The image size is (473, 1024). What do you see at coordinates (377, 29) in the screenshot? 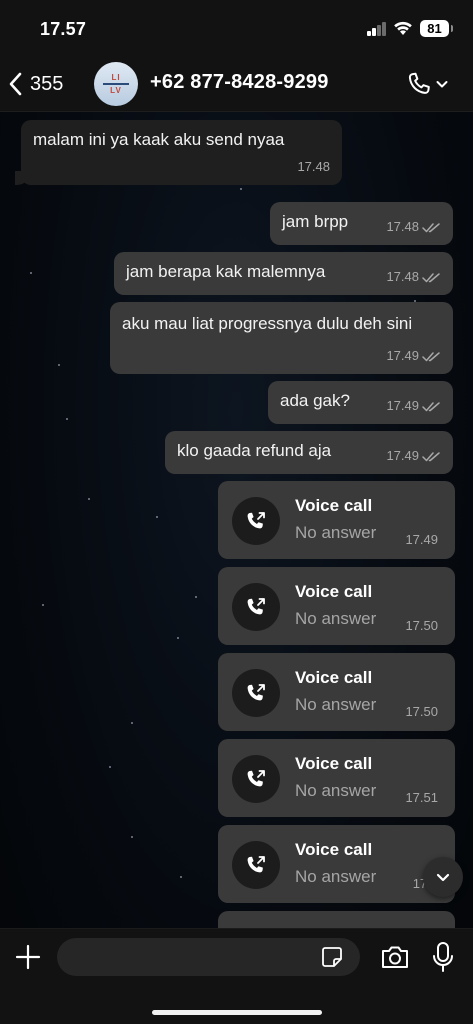
I see `cellular-signal-icon` at bounding box center [377, 29].